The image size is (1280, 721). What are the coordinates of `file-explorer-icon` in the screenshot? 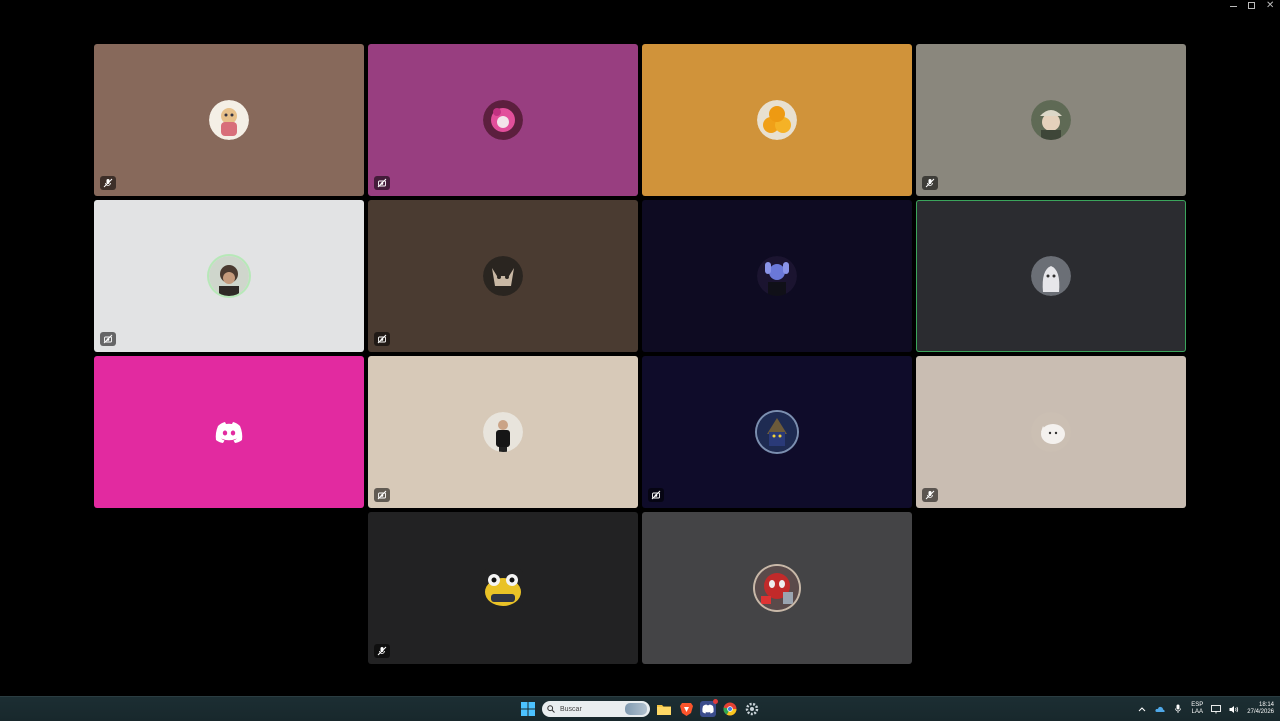 It's located at (664, 709).